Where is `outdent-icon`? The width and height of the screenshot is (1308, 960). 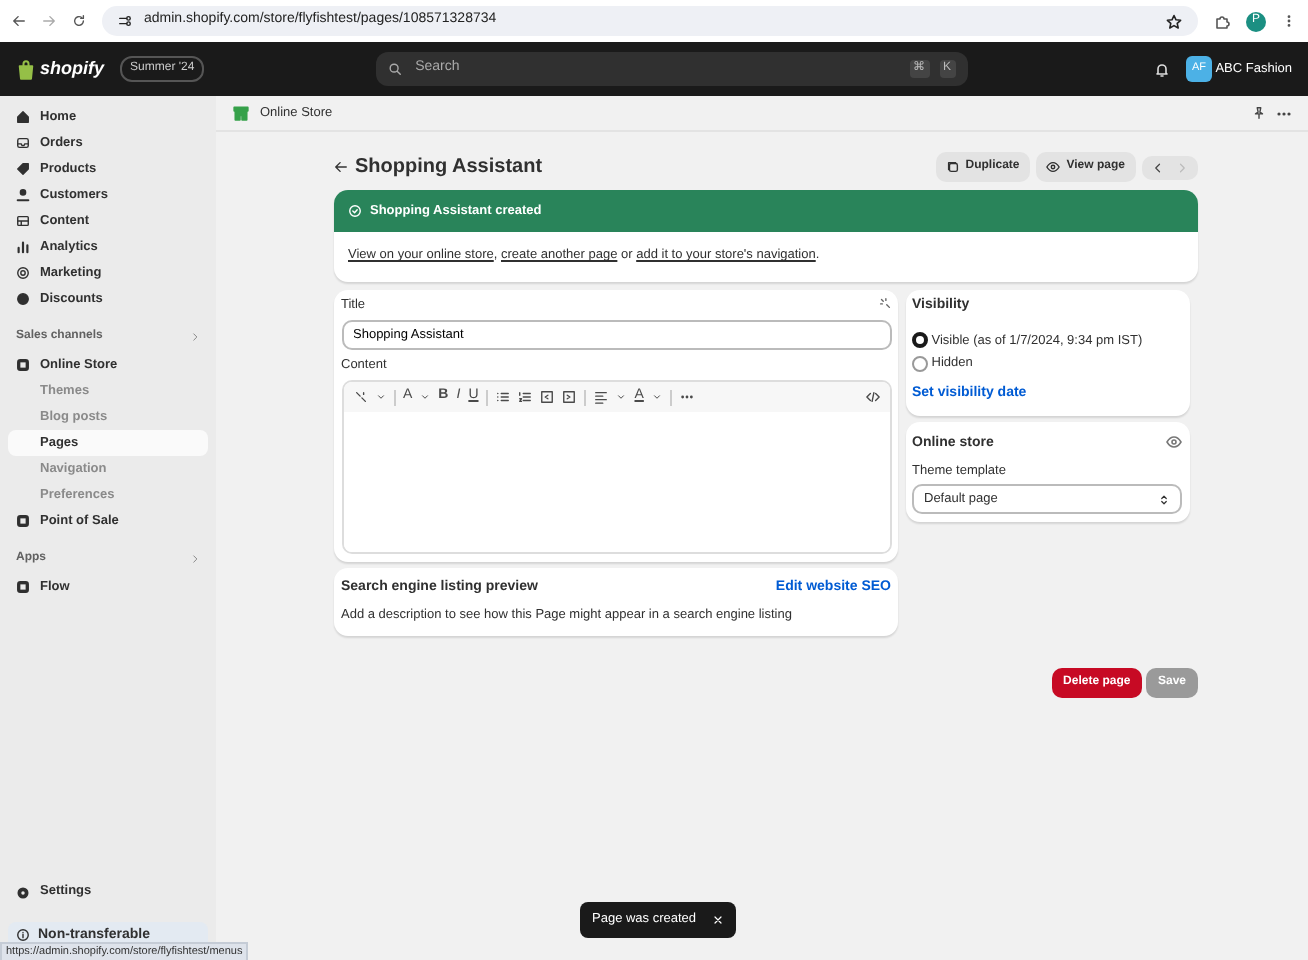 outdent-icon is located at coordinates (547, 397).